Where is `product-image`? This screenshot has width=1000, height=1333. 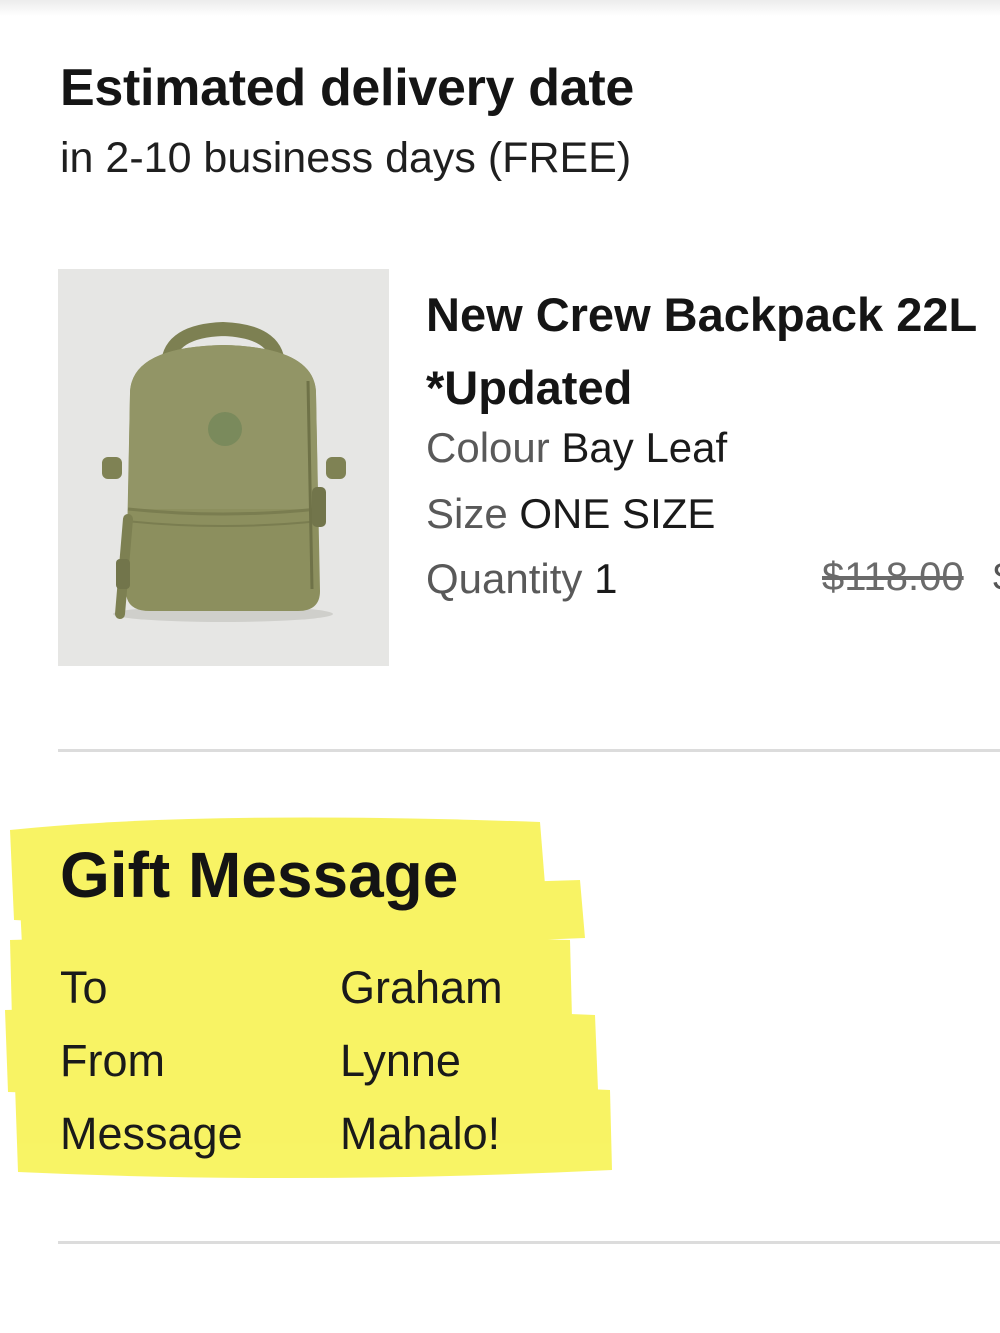
product-image is located at coordinates (223, 467).